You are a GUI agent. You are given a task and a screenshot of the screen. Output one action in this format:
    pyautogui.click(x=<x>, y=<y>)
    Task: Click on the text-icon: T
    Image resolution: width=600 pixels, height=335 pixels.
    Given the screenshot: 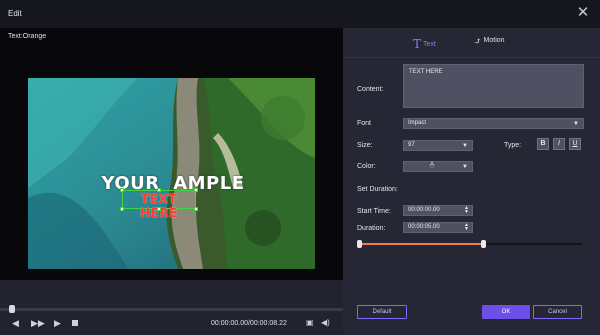 What is the action you would take?
    pyautogui.click(x=417, y=44)
    